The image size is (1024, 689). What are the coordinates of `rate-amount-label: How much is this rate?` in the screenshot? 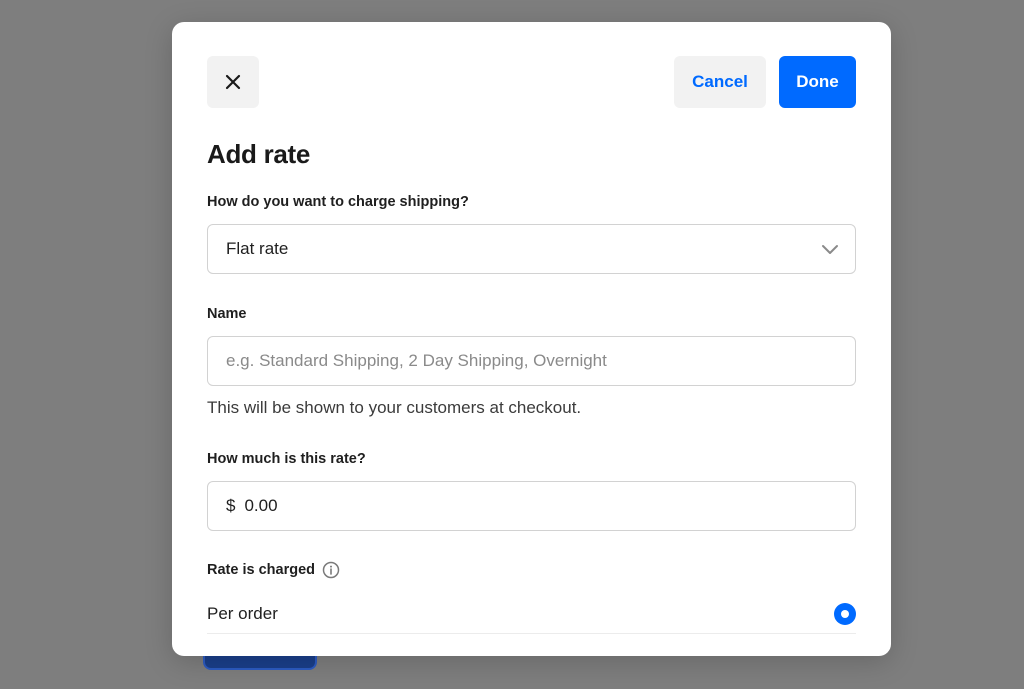 It's located at (286, 459).